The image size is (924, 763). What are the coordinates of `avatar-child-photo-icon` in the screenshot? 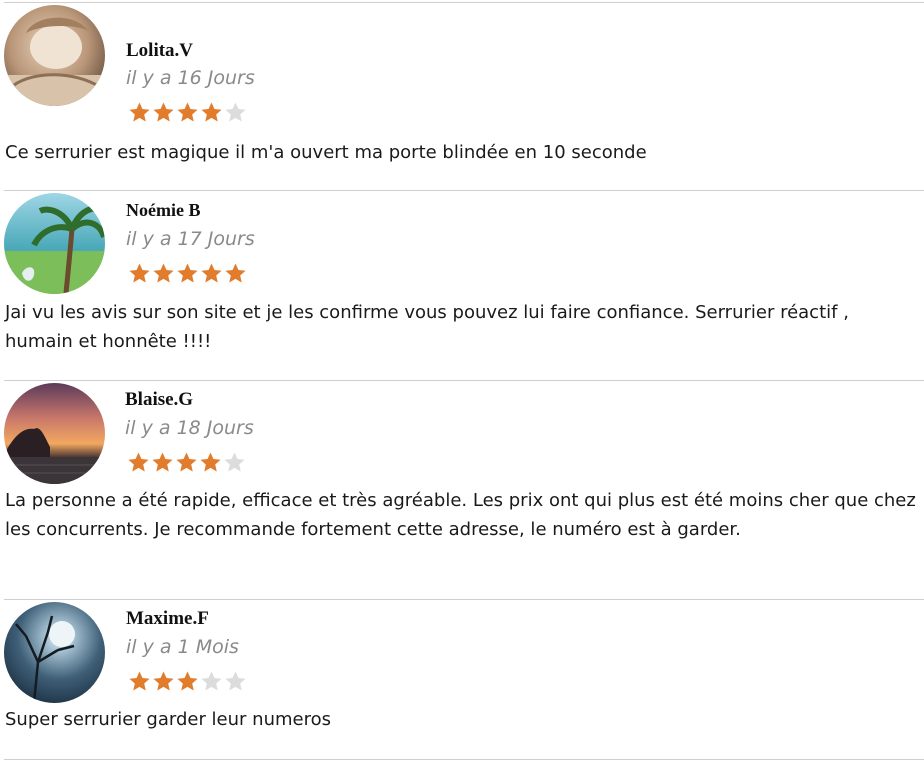 It's located at (54, 55).